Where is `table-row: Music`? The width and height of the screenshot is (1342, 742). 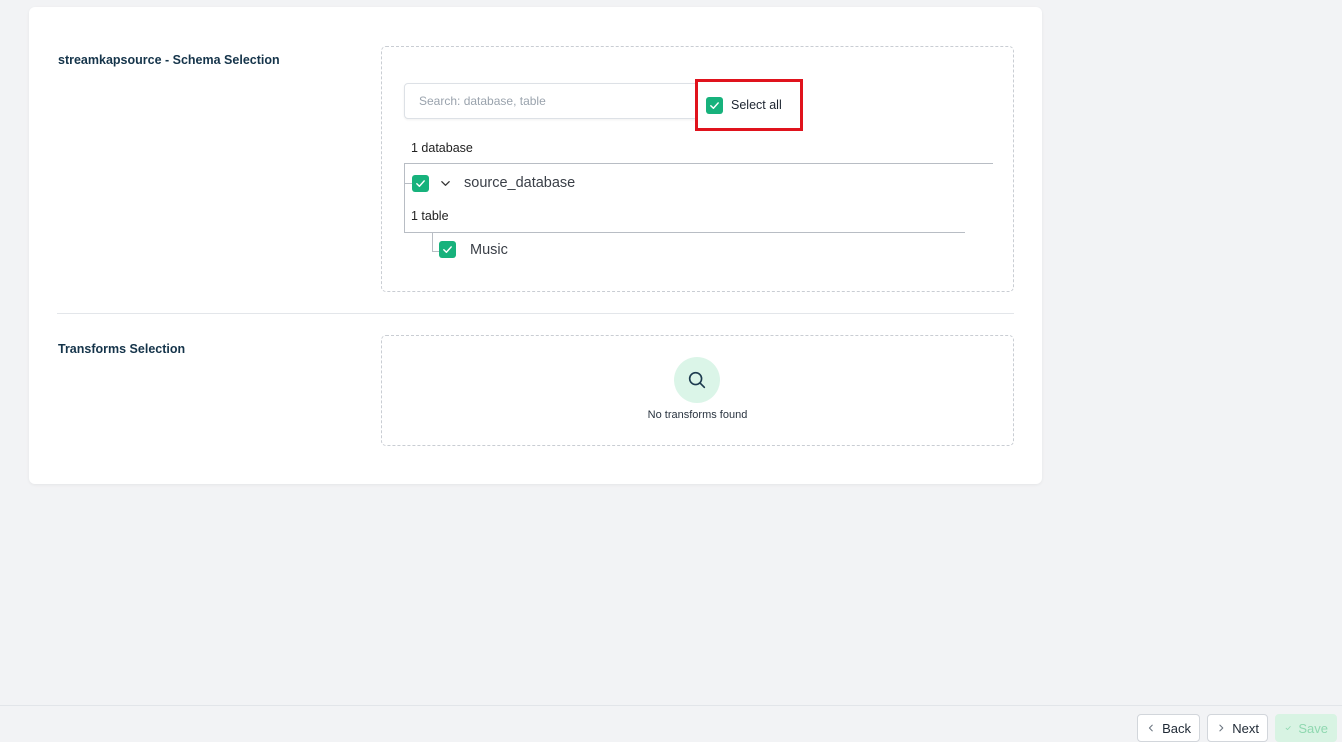
table-row: Music is located at coordinates (473, 249).